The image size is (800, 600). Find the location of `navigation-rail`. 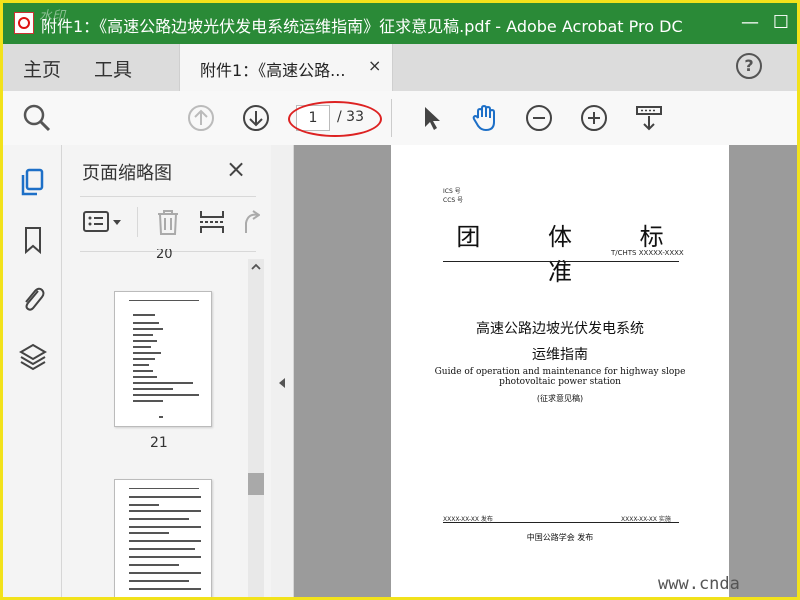

navigation-rail is located at coordinates (32, 371).